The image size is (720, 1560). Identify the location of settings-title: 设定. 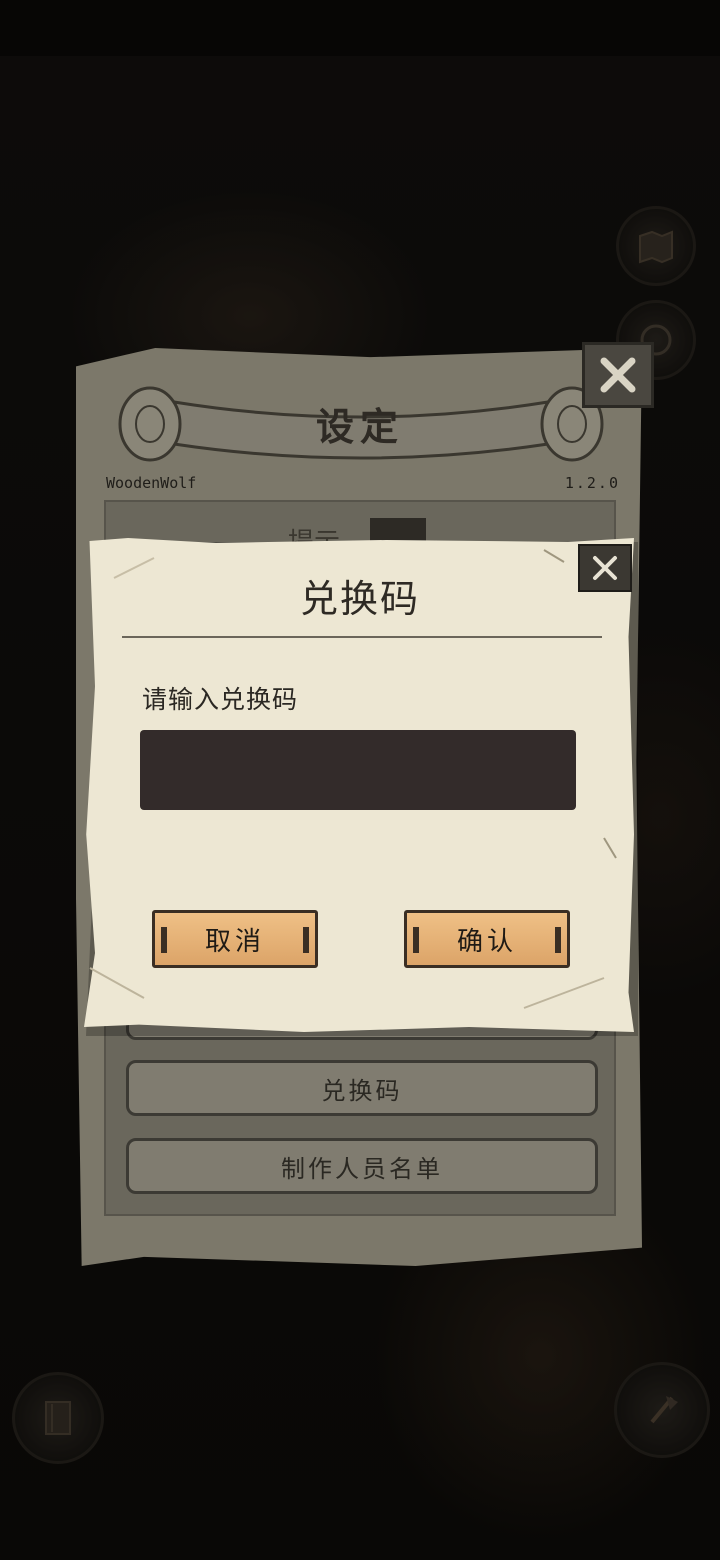
(359, 426).